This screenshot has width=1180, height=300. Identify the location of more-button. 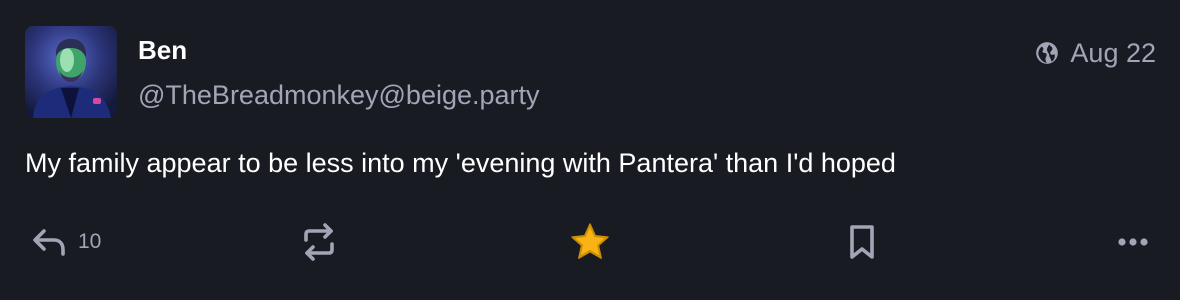
(1134, 242).